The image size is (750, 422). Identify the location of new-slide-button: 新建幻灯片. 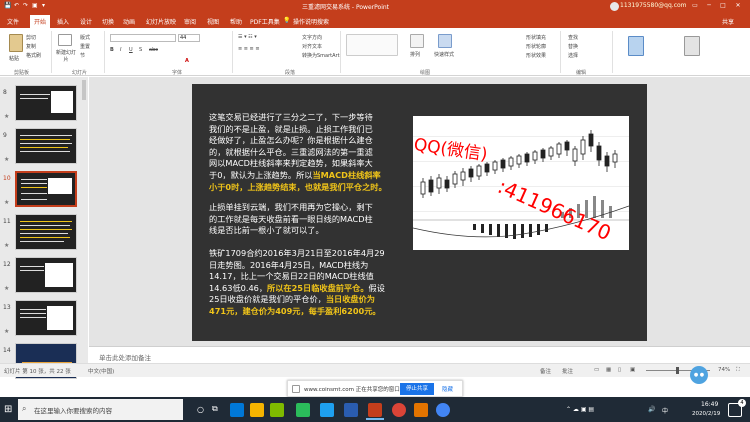
(66, 56).